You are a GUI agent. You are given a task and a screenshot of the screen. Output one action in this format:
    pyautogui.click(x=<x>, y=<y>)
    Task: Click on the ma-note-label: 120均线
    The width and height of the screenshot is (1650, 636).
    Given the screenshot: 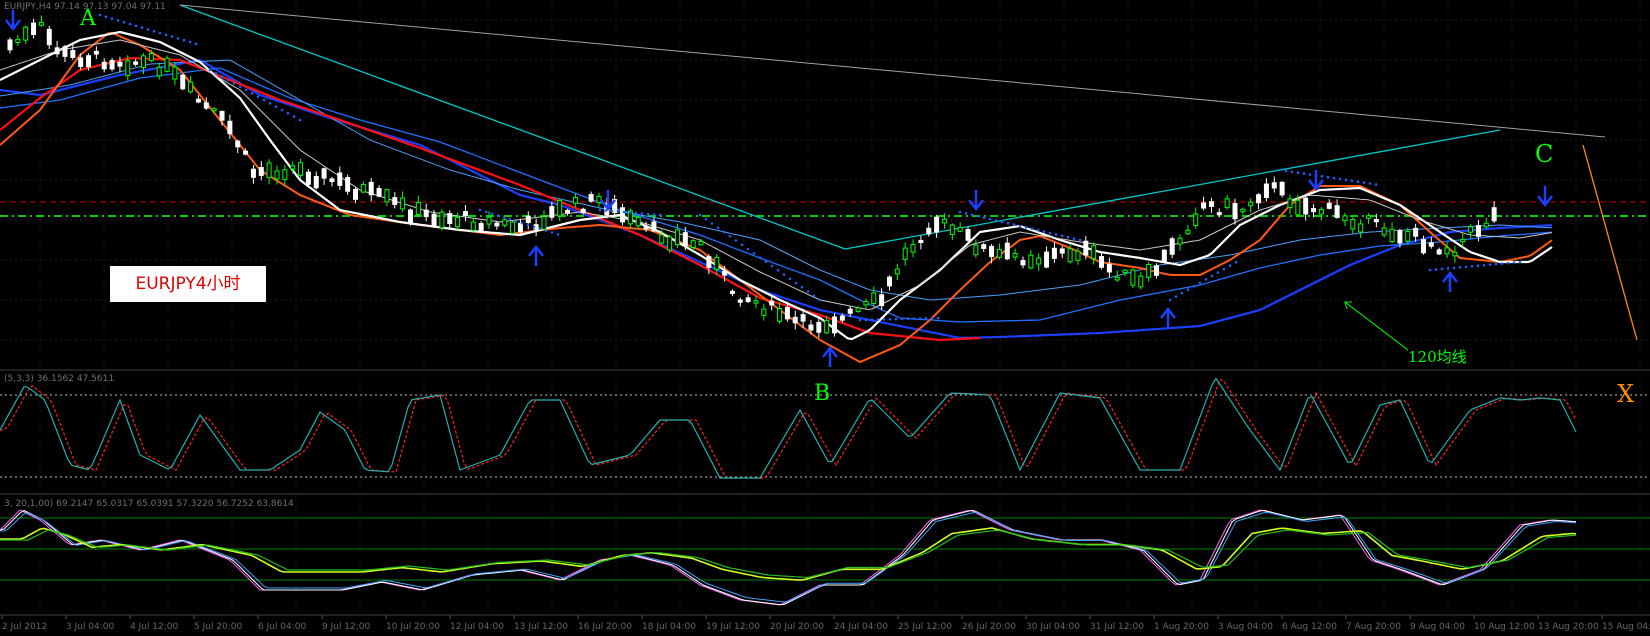 What is the action you would take?
    pyautogui.click(x=1437, y=357)
    